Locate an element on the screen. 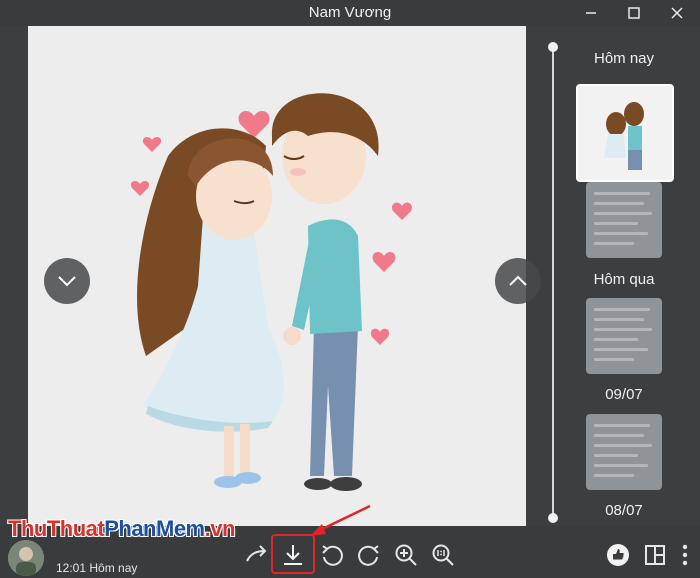 This screenshot has width=700, height=578. timeline-track is located at coordinates (553, 282).